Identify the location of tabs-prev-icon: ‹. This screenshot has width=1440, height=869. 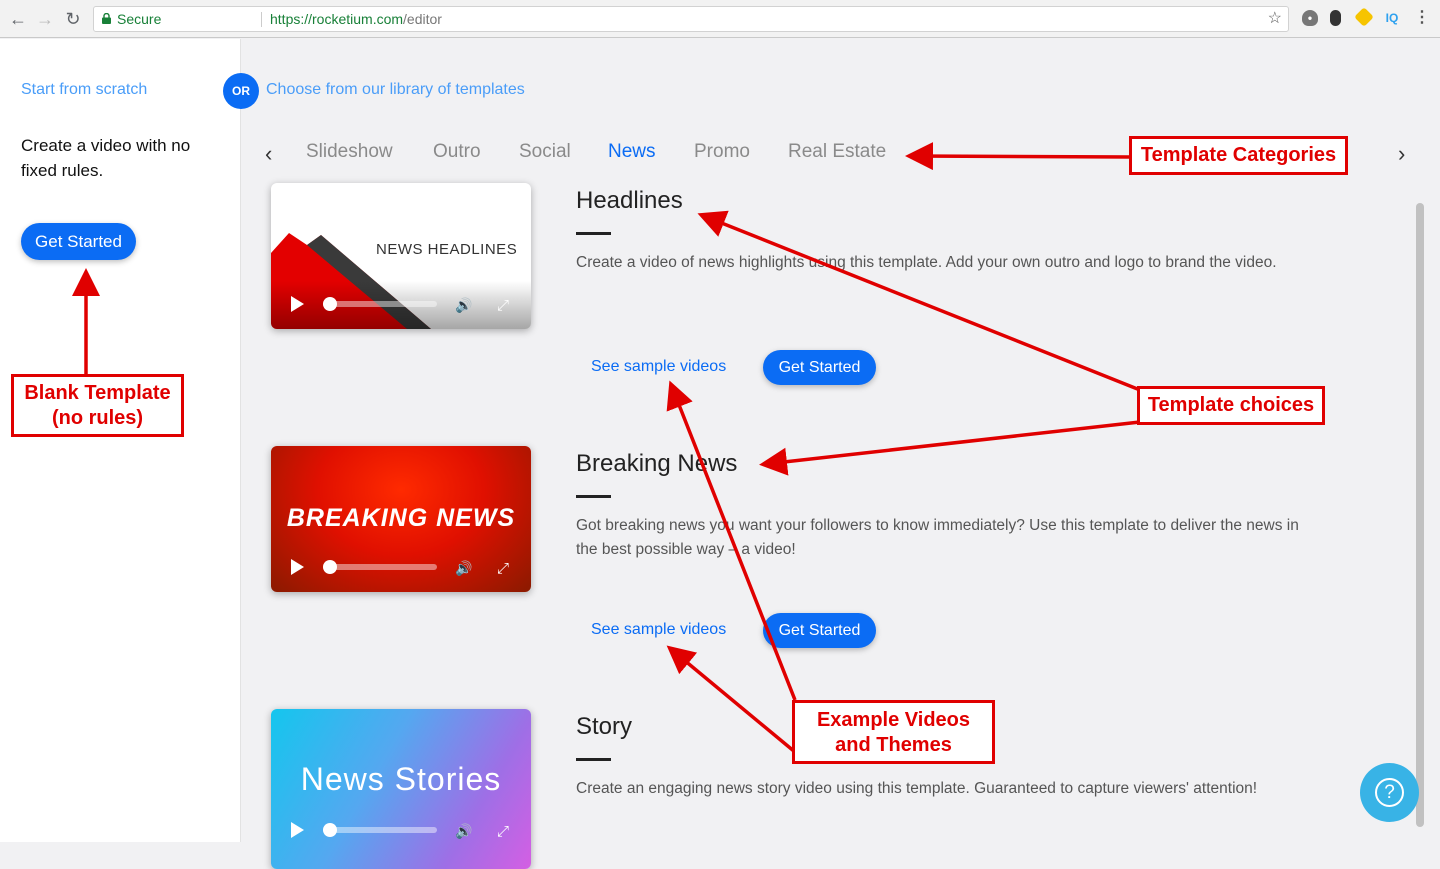
(268, 154).